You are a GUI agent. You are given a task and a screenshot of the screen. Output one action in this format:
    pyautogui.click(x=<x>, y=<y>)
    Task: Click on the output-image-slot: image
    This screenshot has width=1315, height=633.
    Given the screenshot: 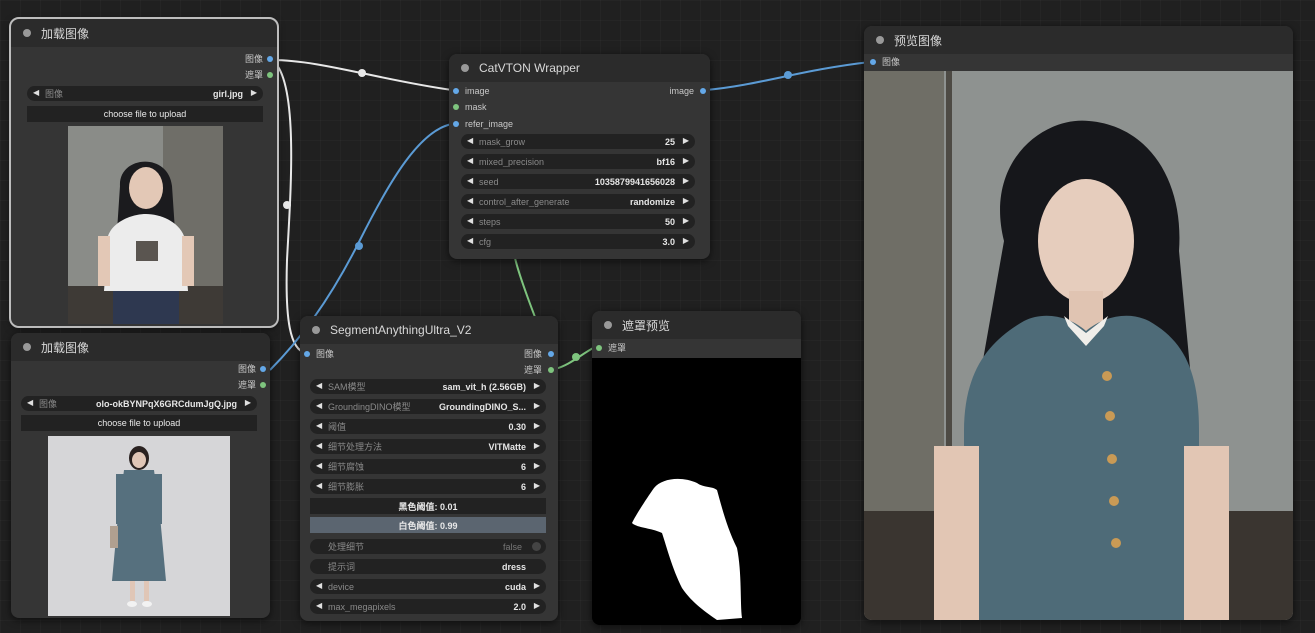 What is the action you would take?
    pyautogui.click(x=687, y=91)
    